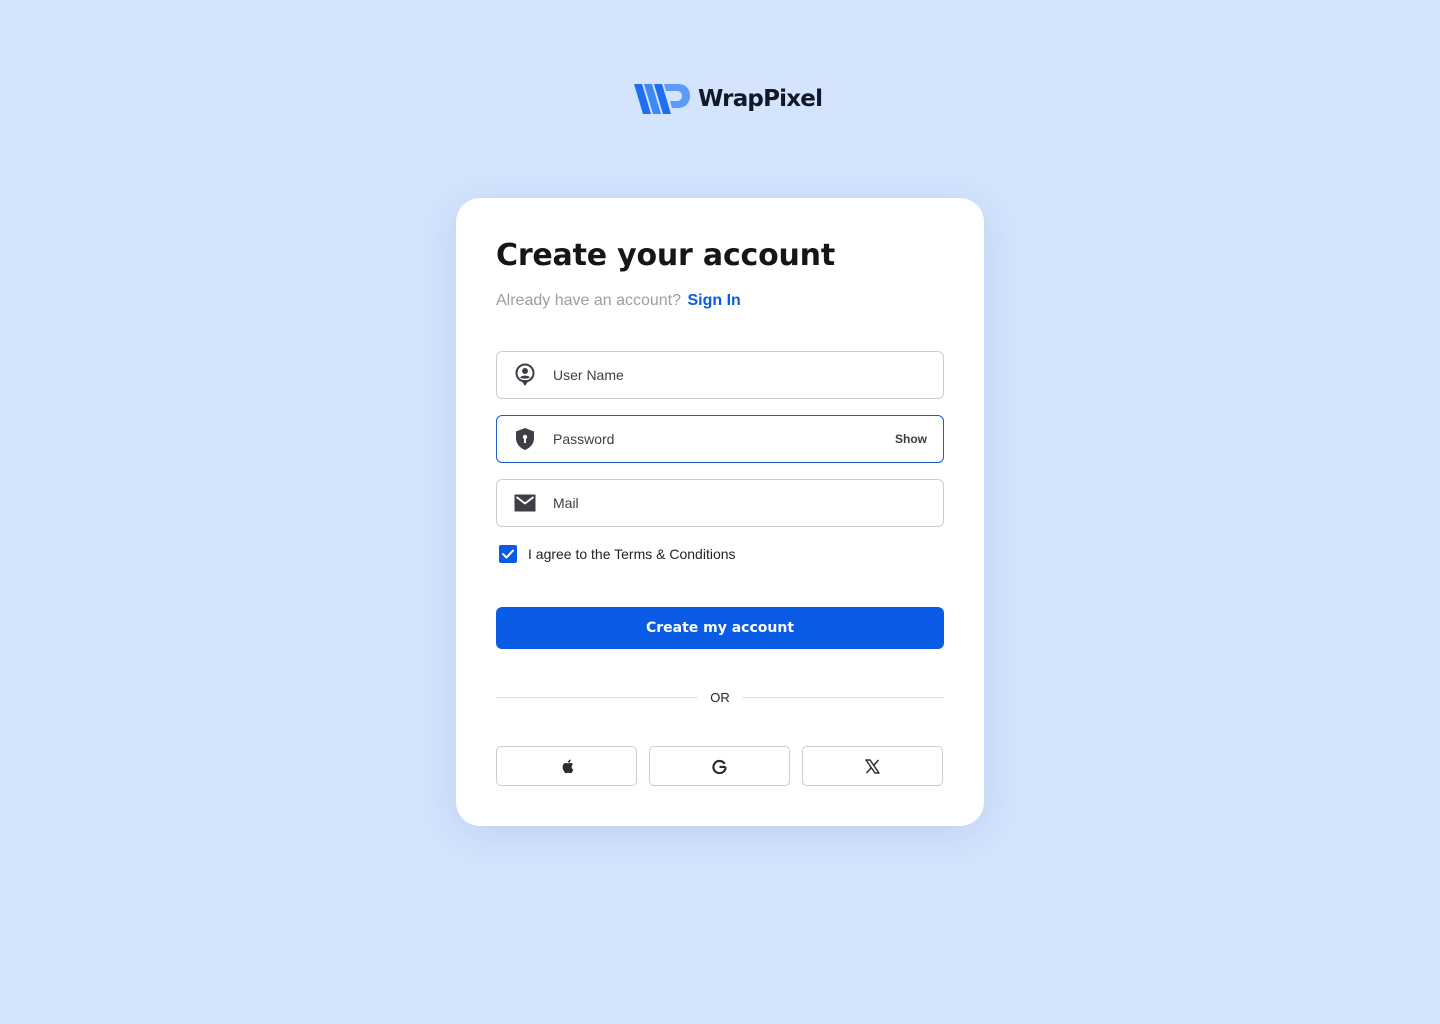  Describe the element at coordinates (842, 697) in the screenshot. I see `divider-line-right` at that location.